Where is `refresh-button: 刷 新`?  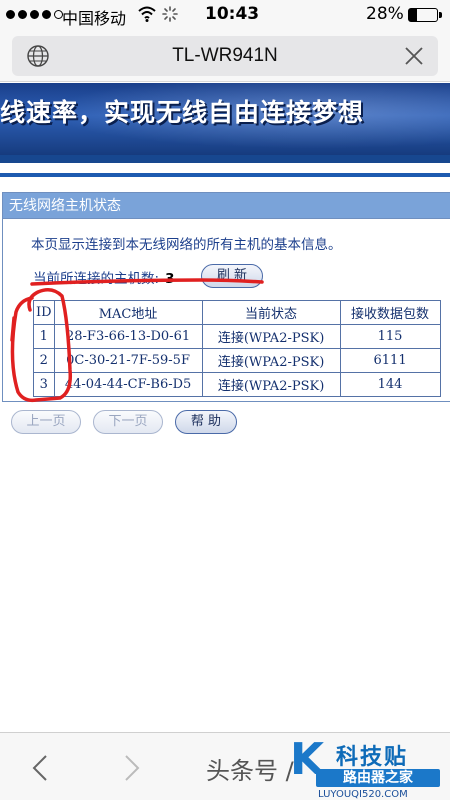 refresh-button: 刷 新 is located at coordinates (232, 276).